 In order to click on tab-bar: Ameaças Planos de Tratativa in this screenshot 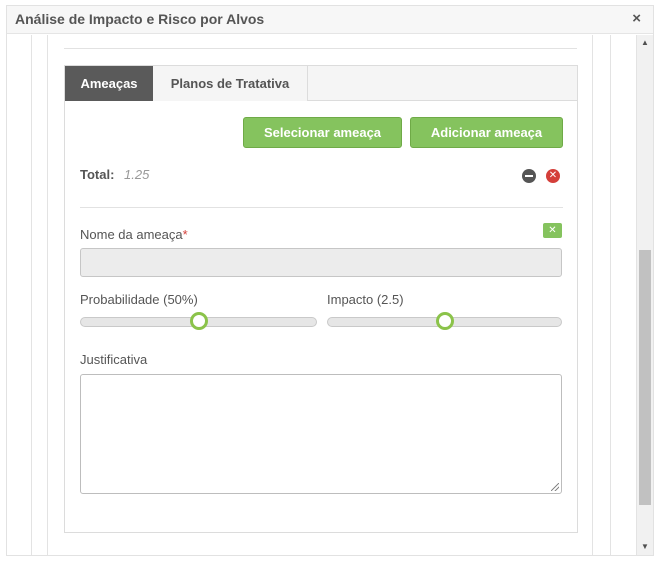, I will do `click(321, 83)`.